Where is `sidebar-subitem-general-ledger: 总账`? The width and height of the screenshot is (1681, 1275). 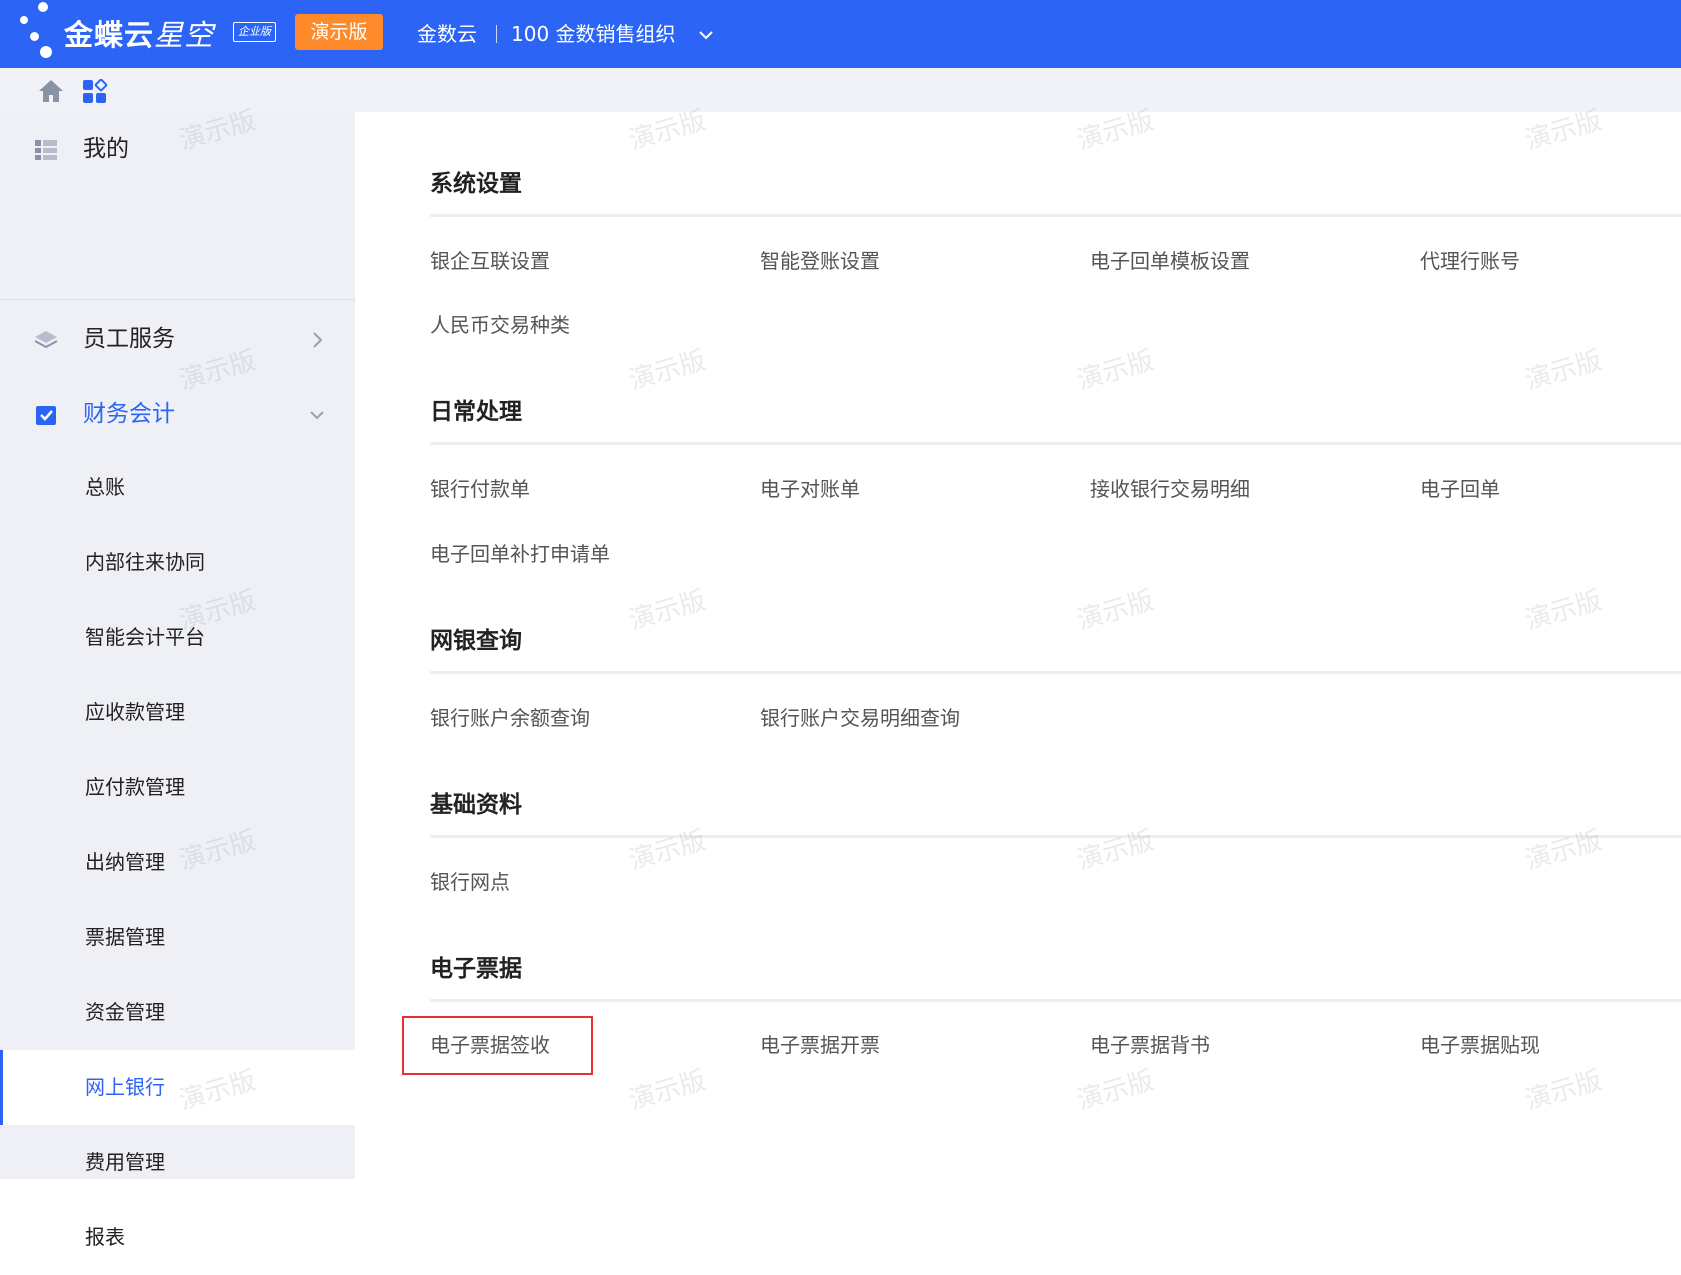
sidebar-subitem-general-ledger: 总账 is located at coordinates (177, 487).